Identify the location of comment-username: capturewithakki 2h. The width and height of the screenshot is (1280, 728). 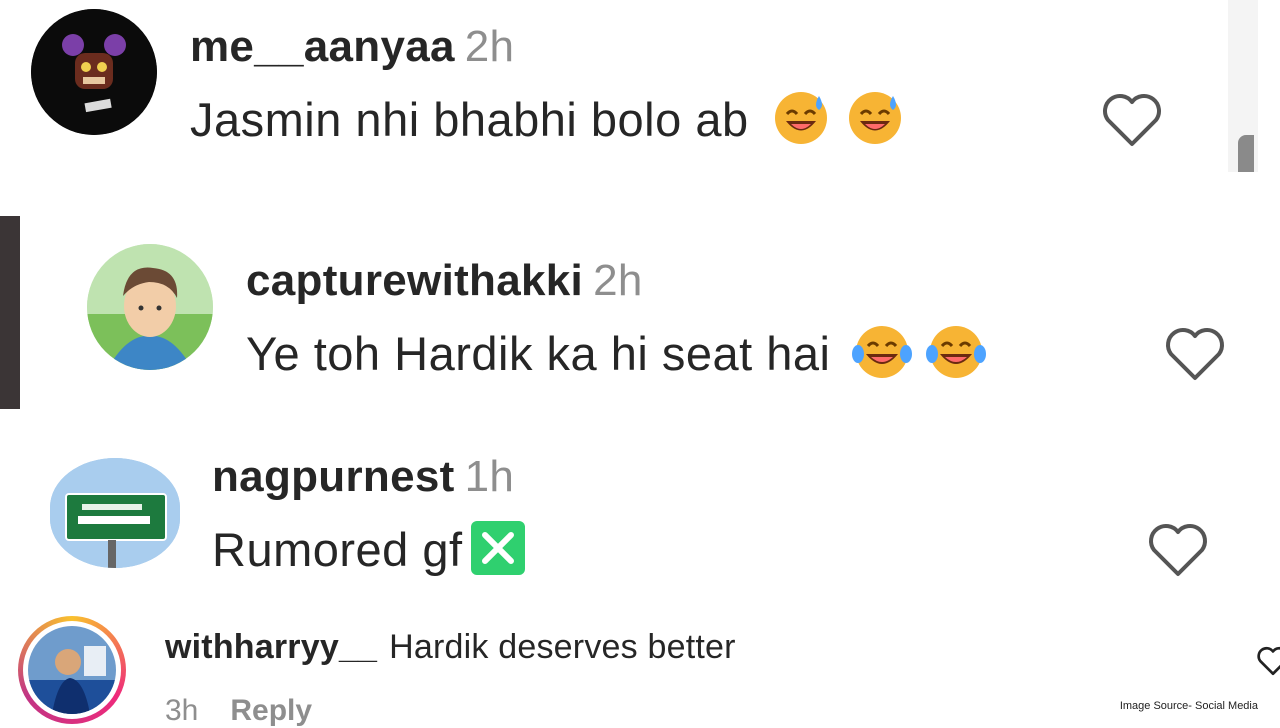
(444, 281).